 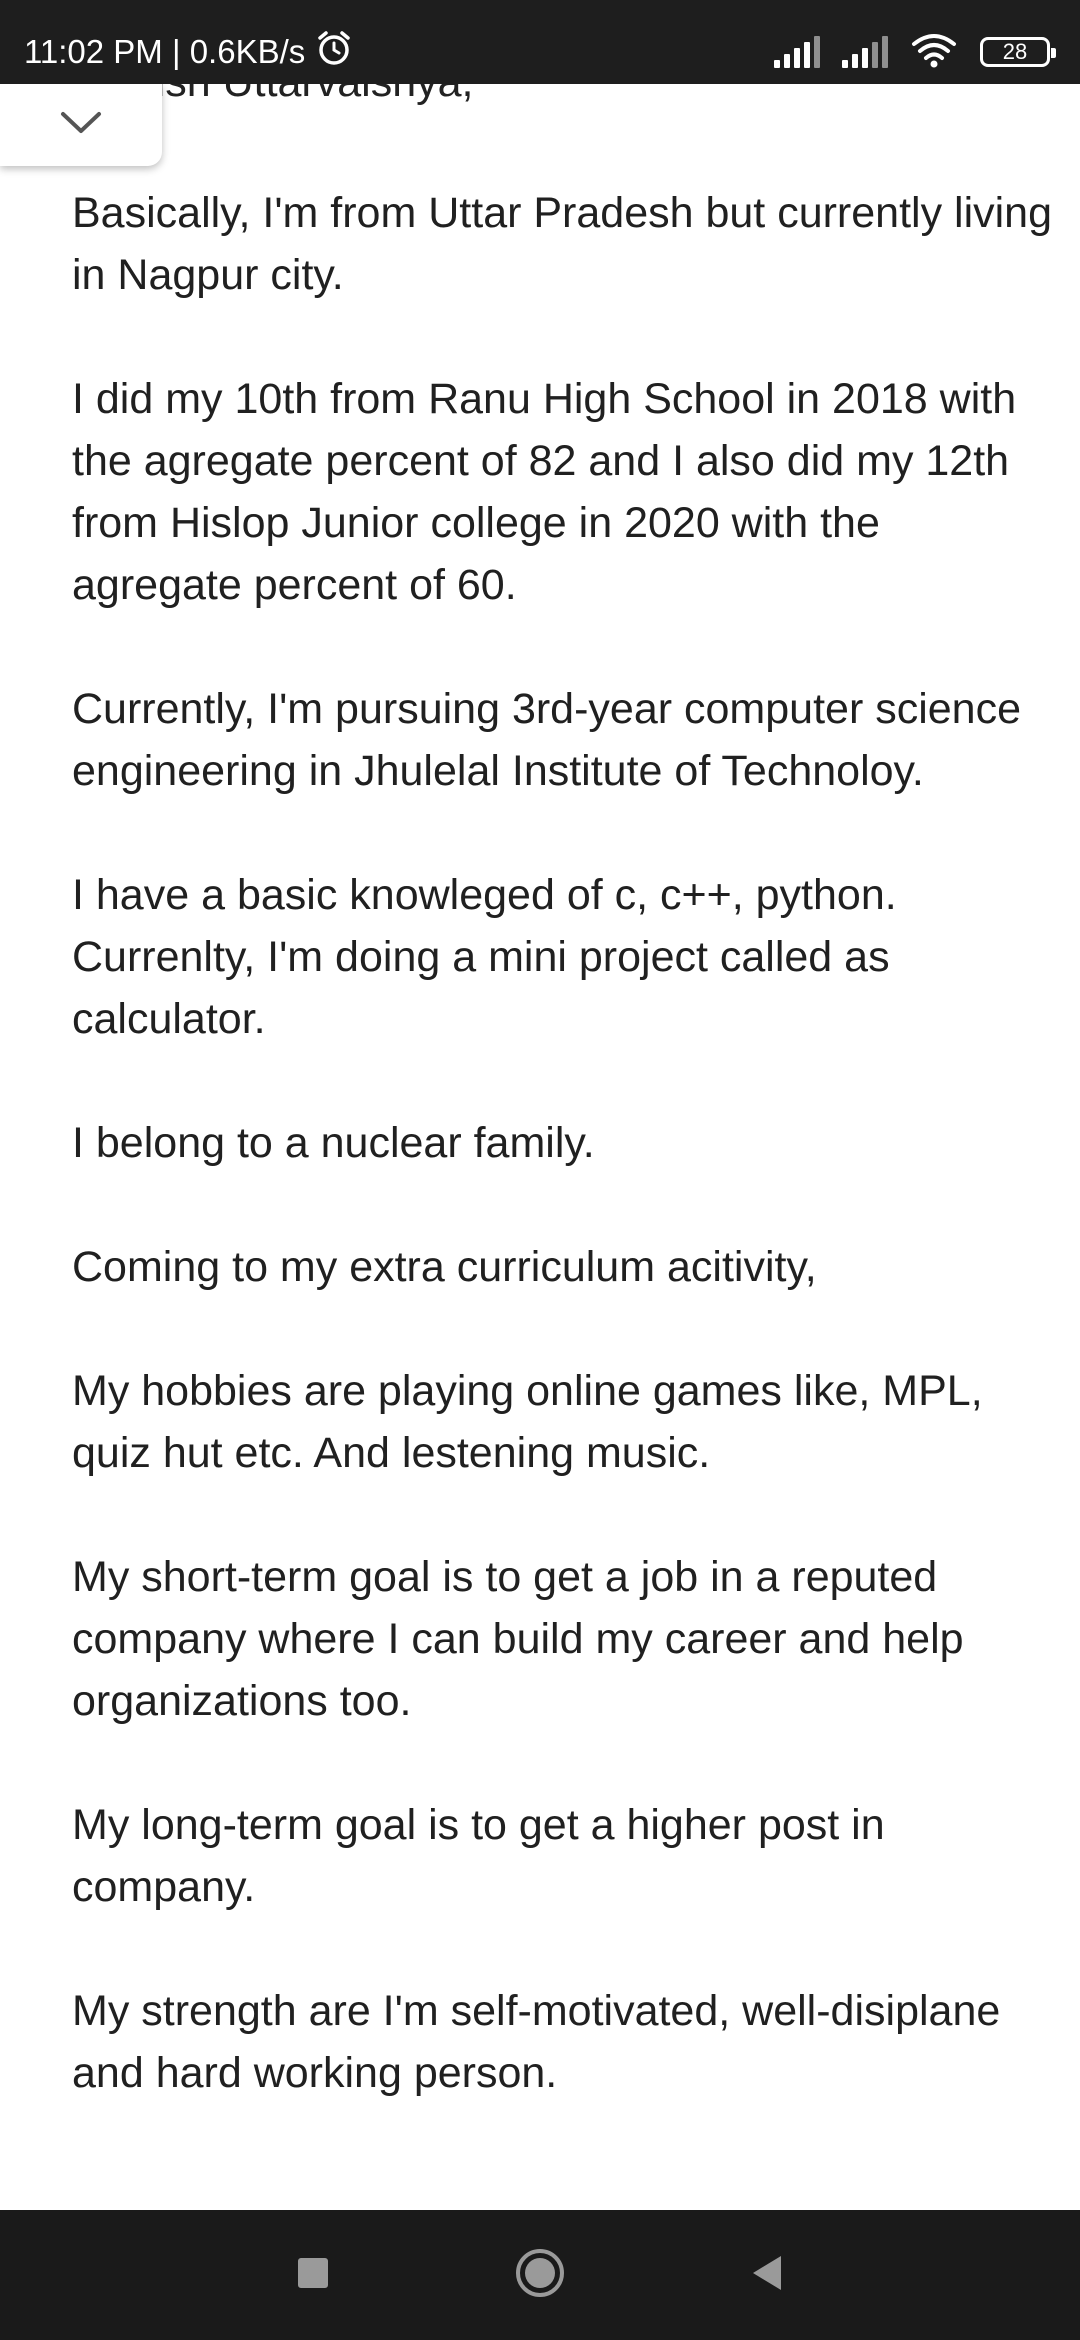 I want to click on battery-level: 28, so click(x=1015, y=51).